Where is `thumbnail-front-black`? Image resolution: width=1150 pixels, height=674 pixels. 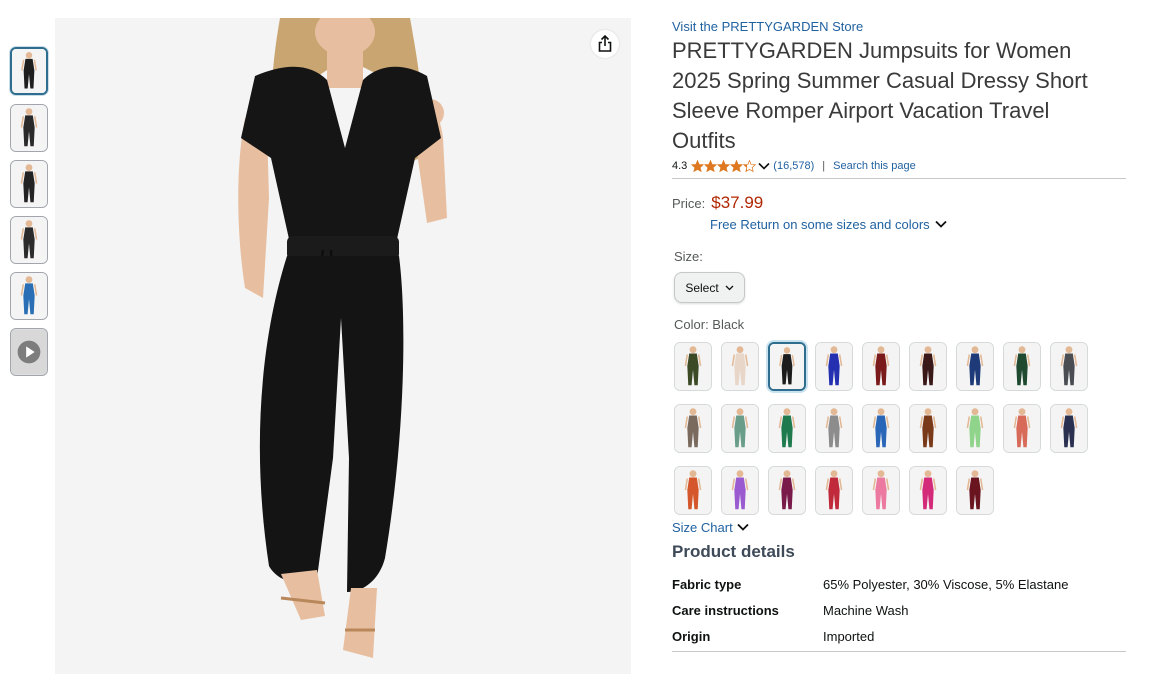 thumbnail-front-black is located at coordinates (29, 71).